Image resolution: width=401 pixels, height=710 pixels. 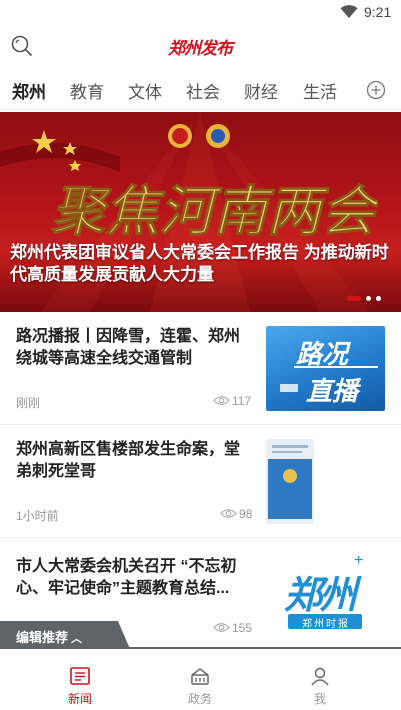 I want to click on banner-title: 郑州代表团审议省人大常委会工作报告 为推动新时代高质量发展贡献人大力量, so click(x=199, y=263).